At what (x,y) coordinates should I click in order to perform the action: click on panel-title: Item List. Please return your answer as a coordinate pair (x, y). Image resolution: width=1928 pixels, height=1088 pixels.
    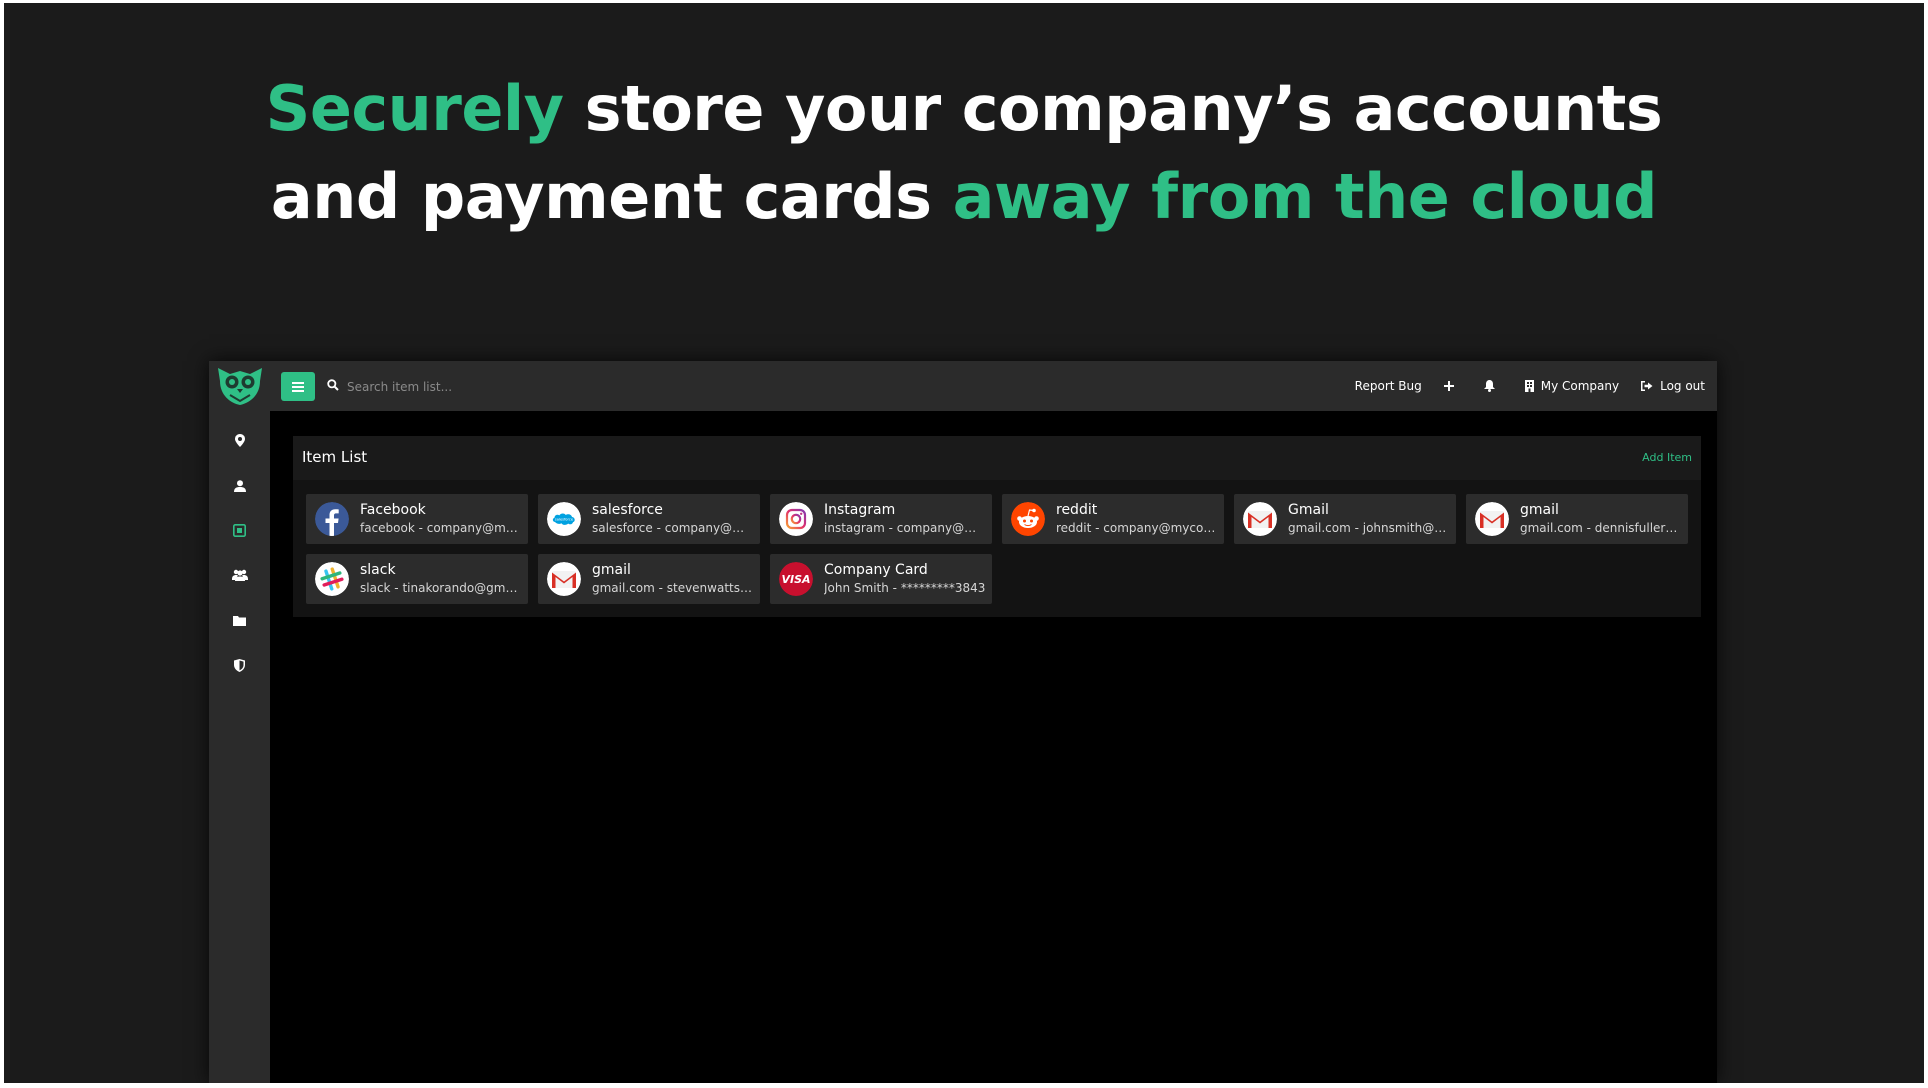
    Looking at the image, I should click on (335, 457).